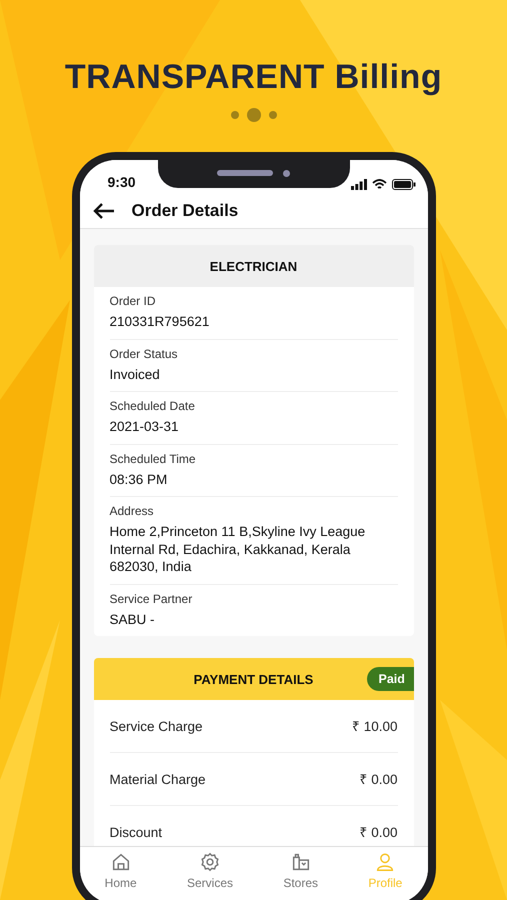 This screenshot has height=900, width=507. I want to click on nav-tab: Services, so click(209, 871).